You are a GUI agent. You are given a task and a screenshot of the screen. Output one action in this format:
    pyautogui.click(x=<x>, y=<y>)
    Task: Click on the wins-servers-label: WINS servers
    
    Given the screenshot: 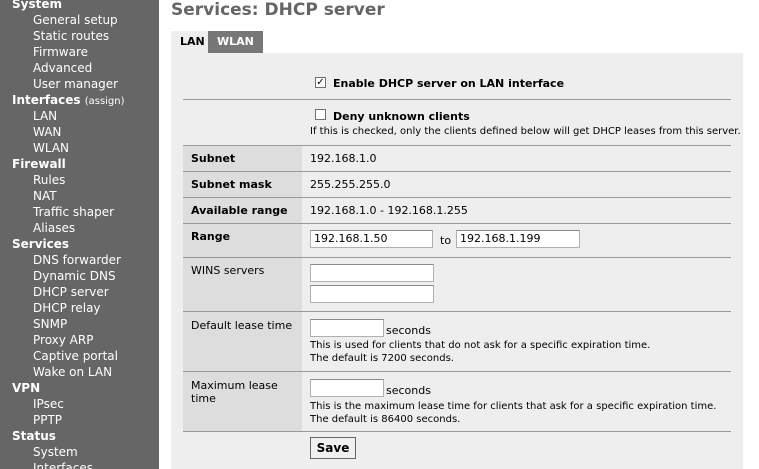 What is the action you would take?
    pyautogui.click(x=228, y=270)
    